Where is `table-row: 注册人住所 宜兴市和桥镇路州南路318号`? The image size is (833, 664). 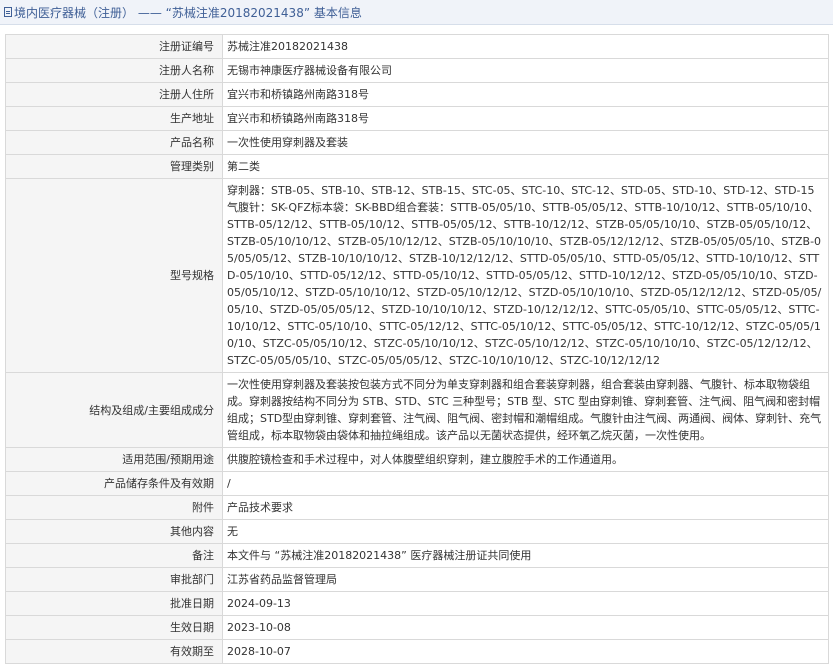
table-row: 注册人住所 宜兴市和桥镇路州南路318号 is located at coordinates (417, 94).